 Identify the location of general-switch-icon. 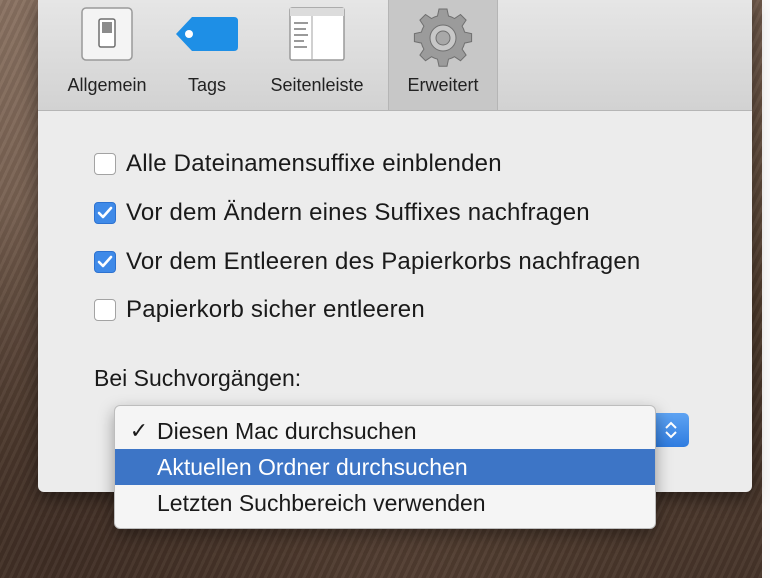
(107, 36).